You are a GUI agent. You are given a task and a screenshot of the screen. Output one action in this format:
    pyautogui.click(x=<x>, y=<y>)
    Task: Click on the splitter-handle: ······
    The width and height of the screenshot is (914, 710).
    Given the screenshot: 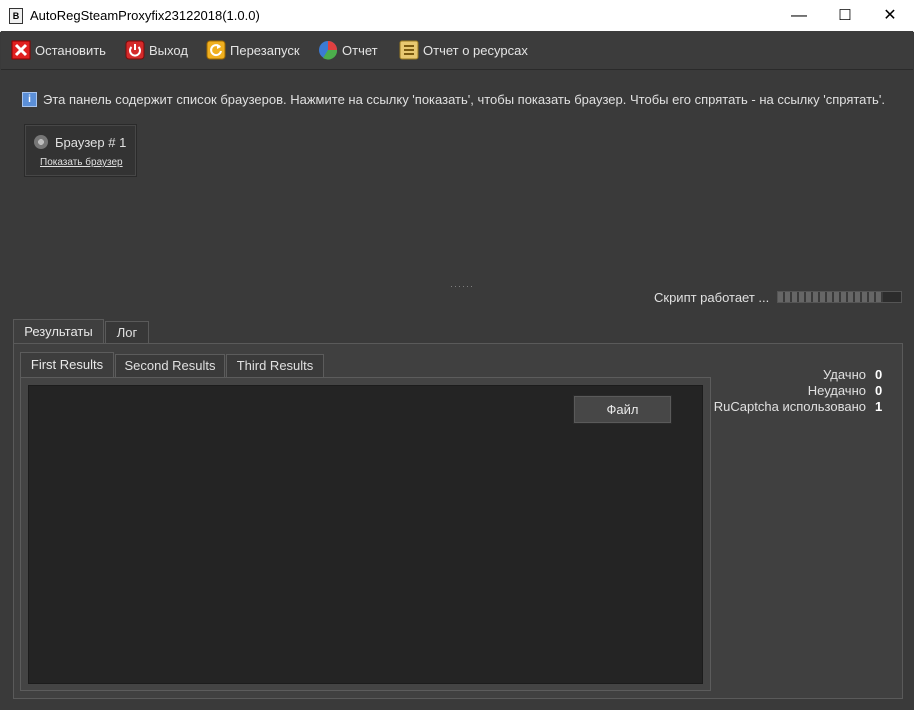 What is the action you would take?
    pyautogui.click(x=461, y=286)
    